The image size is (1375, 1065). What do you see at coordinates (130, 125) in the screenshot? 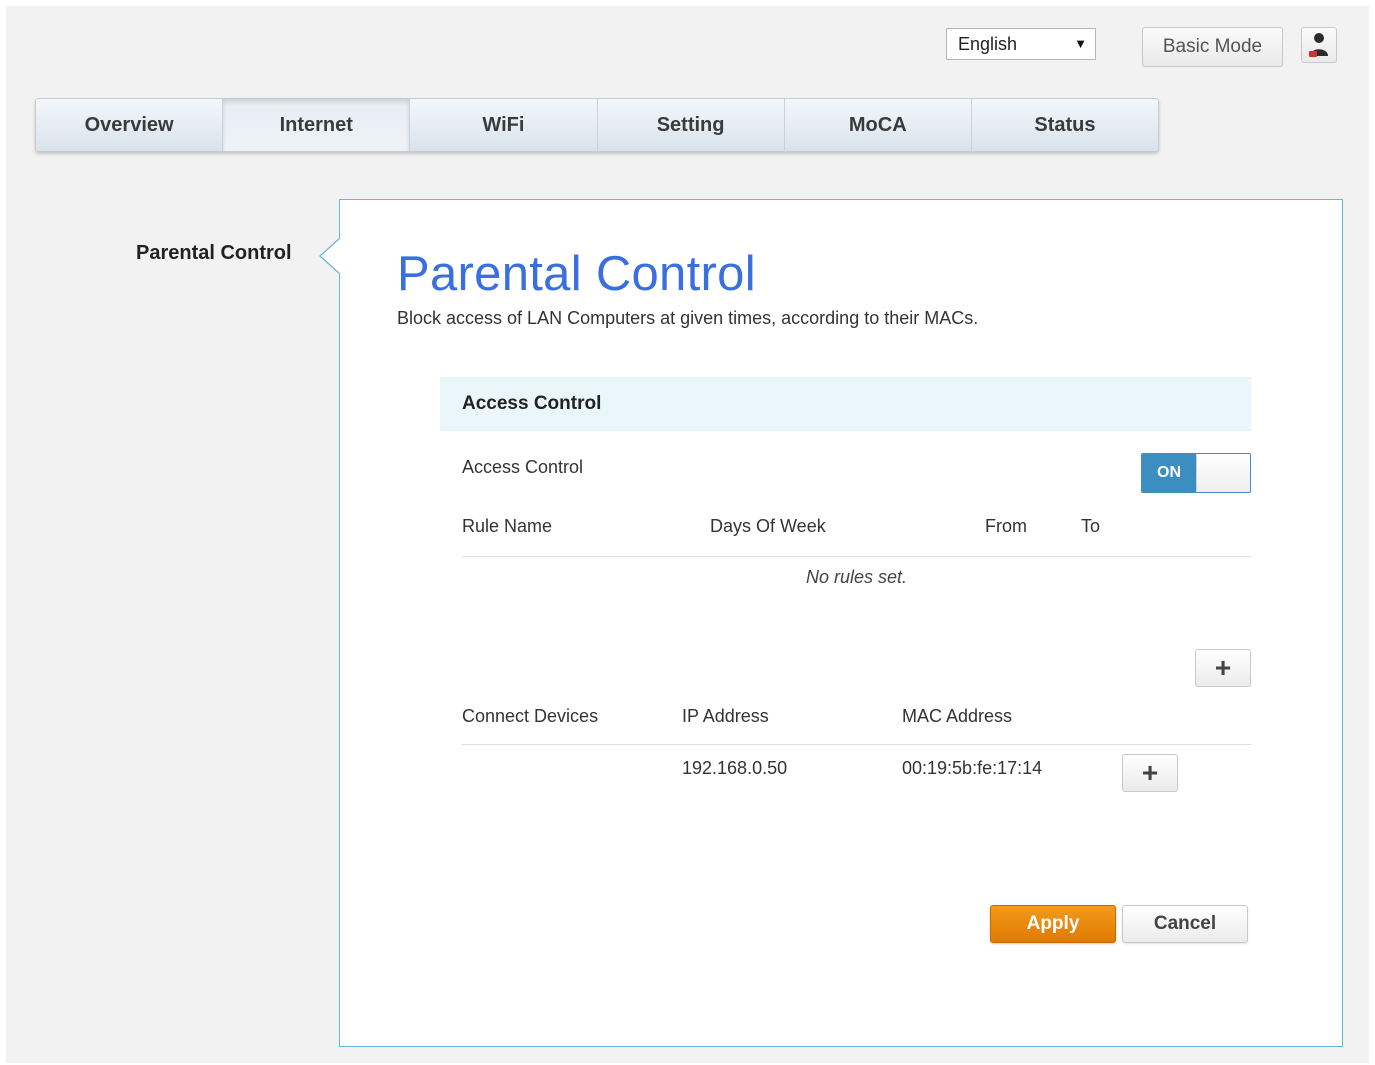
I see `tab-overview: Overview` at bounding box center [130, 125].